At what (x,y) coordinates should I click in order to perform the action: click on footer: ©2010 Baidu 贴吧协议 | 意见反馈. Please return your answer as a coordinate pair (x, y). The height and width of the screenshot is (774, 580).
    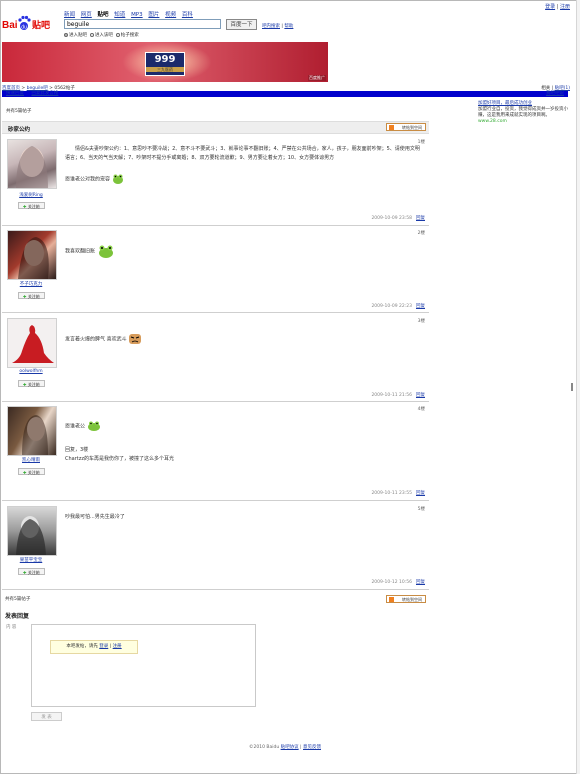
    Looking at the image, I should click on (284, 747).